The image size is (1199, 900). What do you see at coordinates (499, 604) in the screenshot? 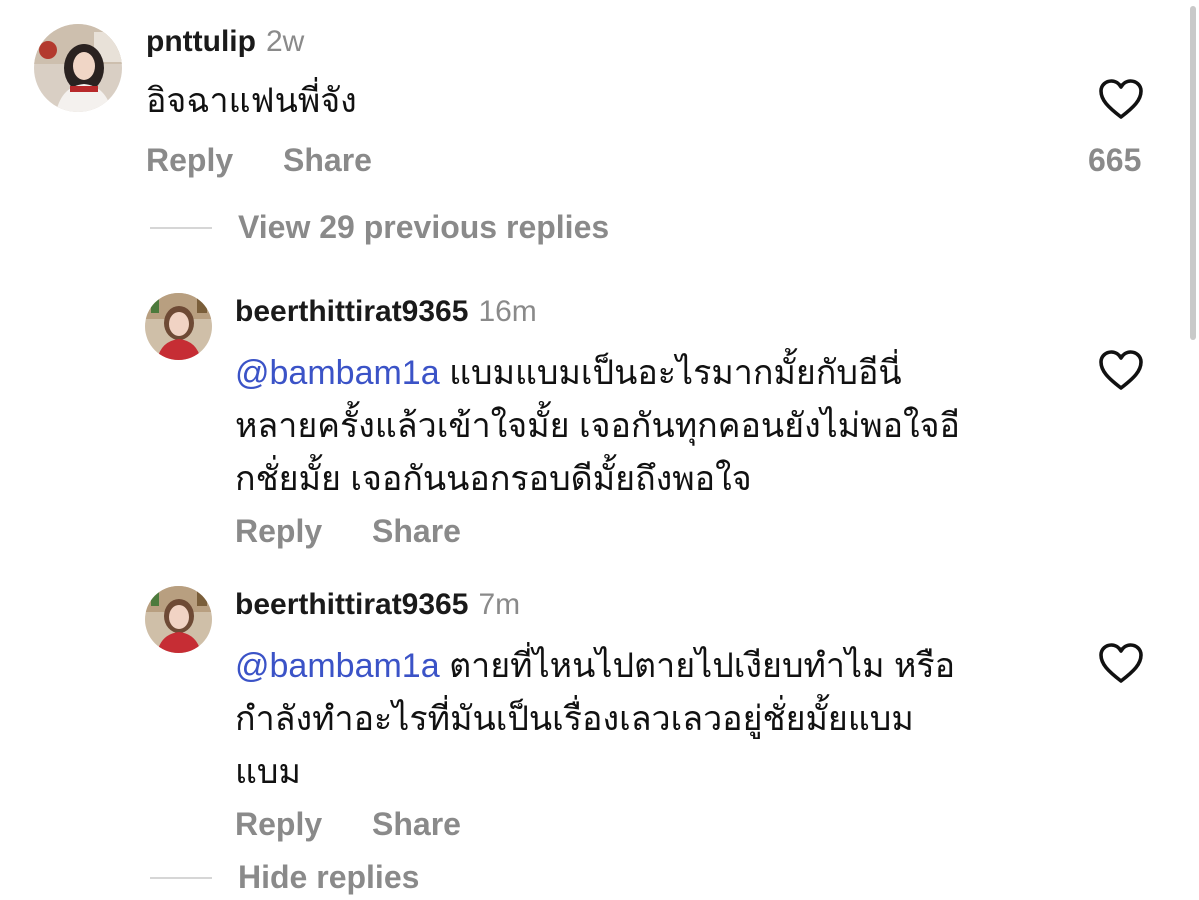
I see `reply-timestamp: 7m` at bounding box center [499, 604].